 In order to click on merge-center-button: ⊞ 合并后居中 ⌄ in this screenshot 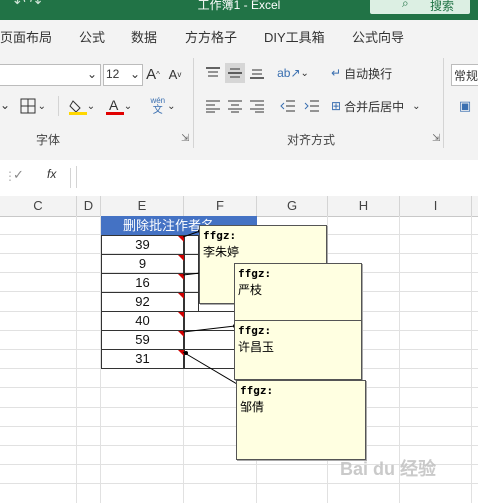, I will do `click(381, 106)`.